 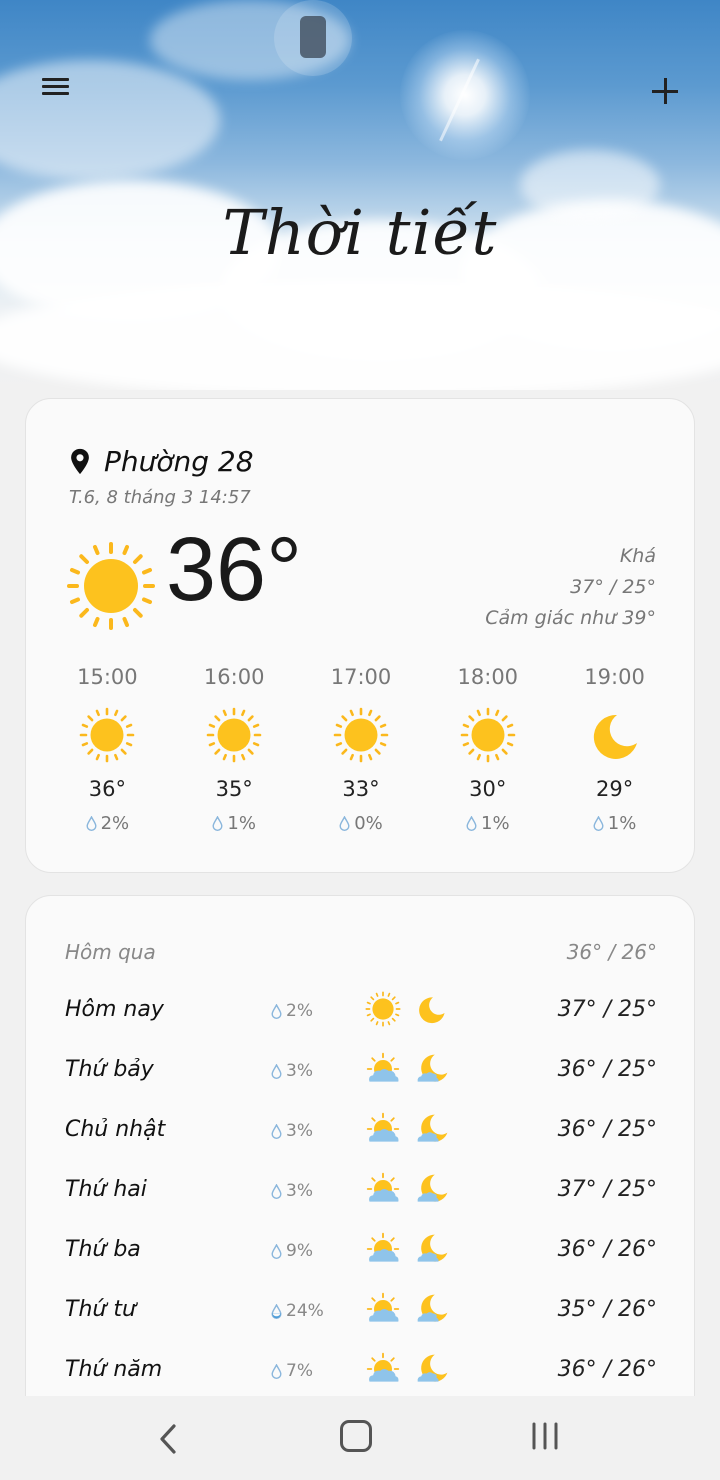 I want to click on condition-summary: Khá 37° / 25° Cảm giác như 39°, so click(x=570, y=587).